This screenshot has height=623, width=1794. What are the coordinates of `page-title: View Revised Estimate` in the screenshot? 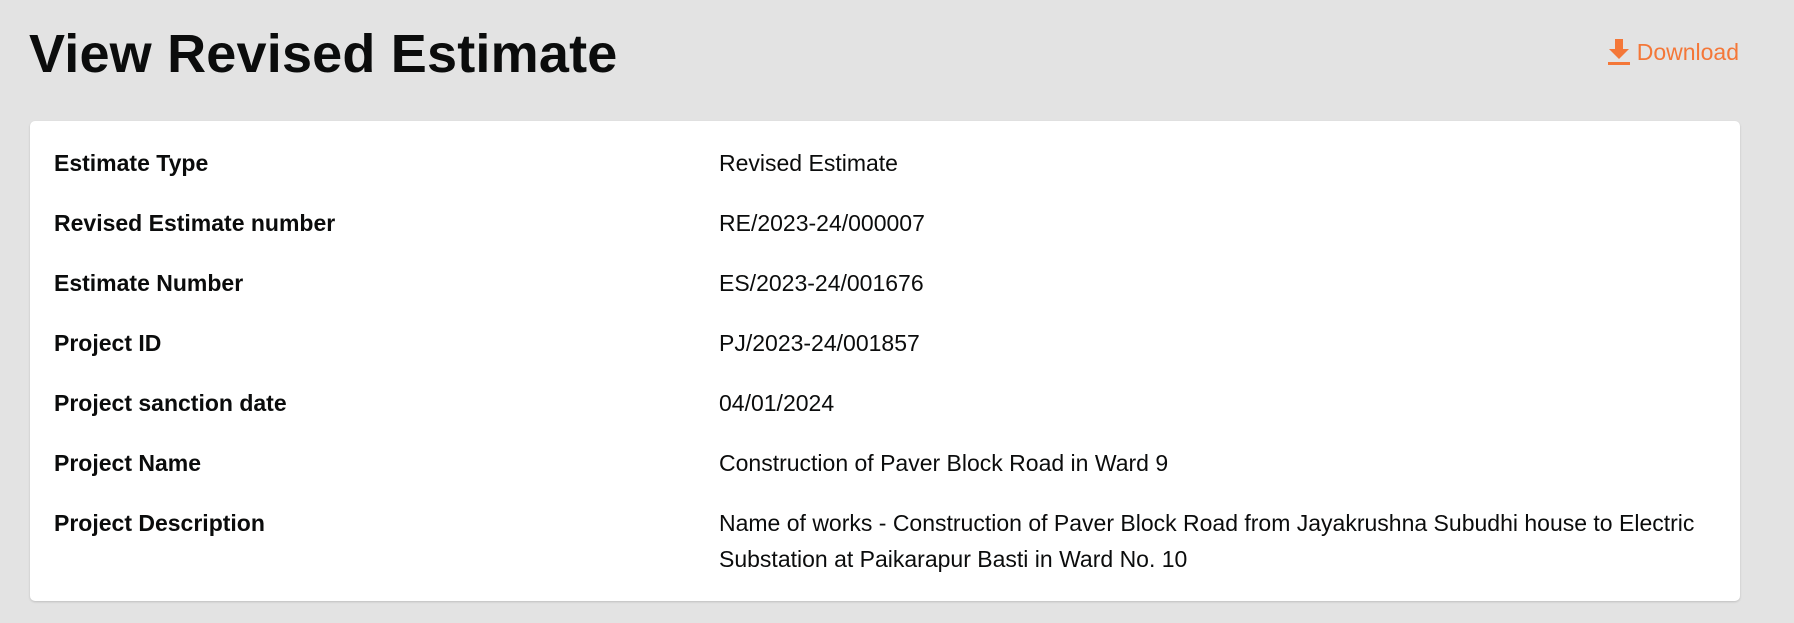 It's located at (323, 54).